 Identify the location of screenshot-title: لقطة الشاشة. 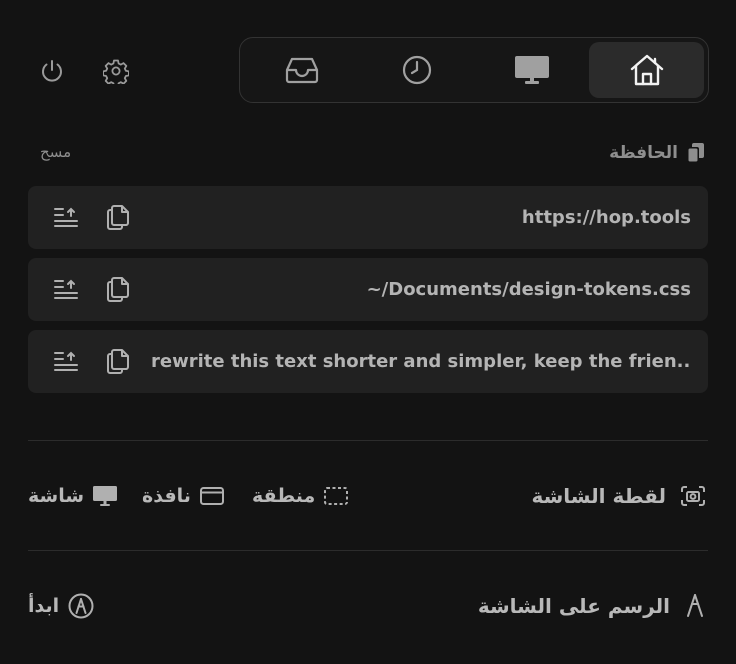
(598, 496).